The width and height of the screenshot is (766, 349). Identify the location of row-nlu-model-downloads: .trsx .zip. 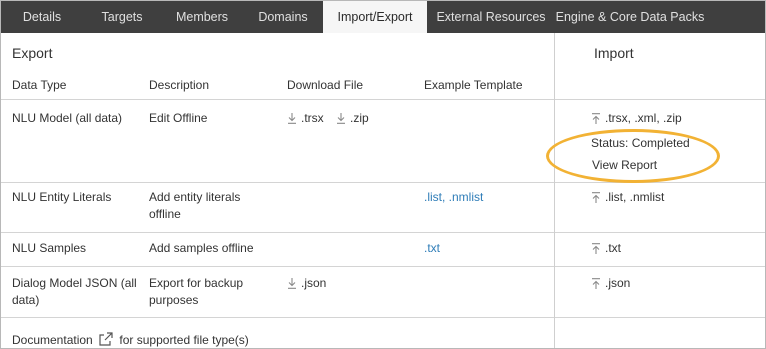
(352, 119).